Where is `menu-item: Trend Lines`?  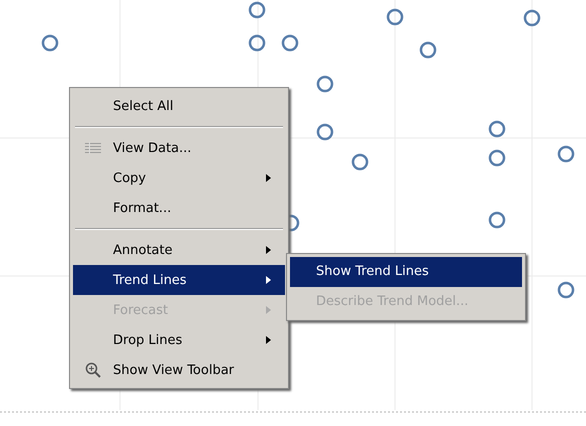 menu-item: Trend Lines is located at coordinates (179, 280).